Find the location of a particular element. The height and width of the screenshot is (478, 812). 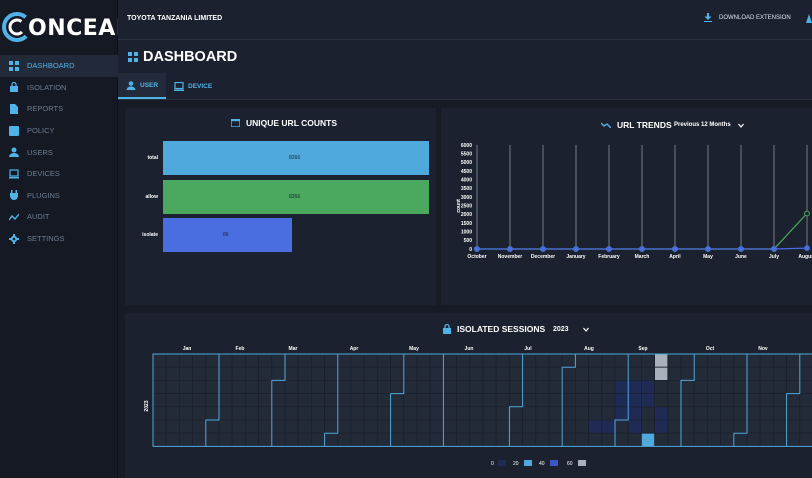

sidebar-item-audit: AUDIT is located at coordinates (59, 217).